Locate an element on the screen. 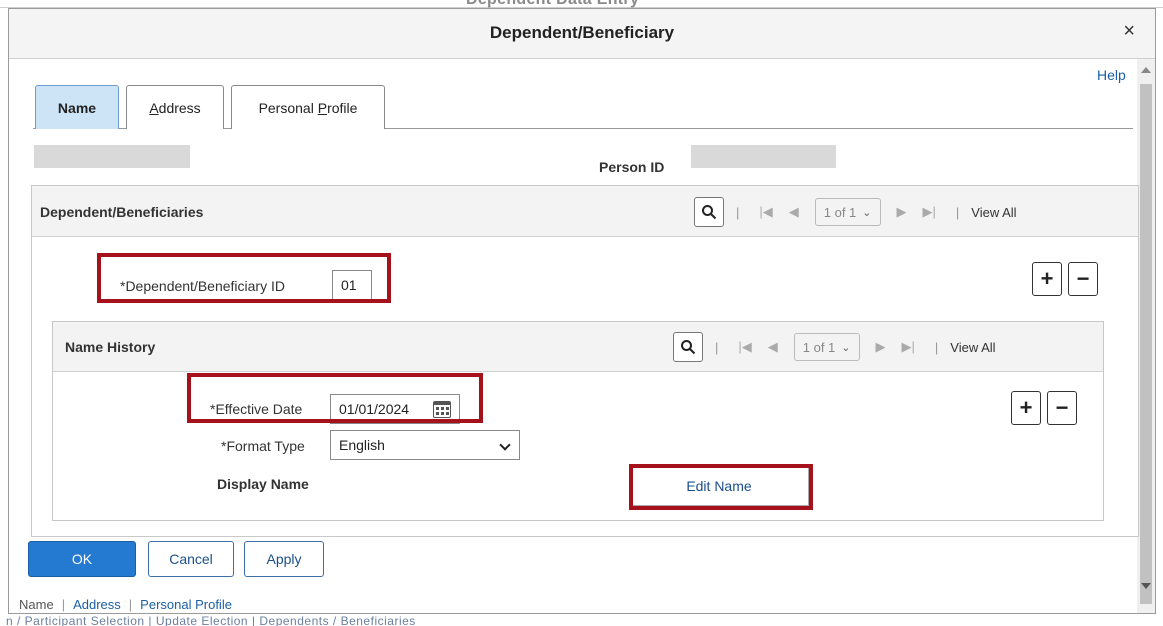 Image resolution: width=1163 pixels, height=626 pixels. ok-button: OK is located at coordinates (82, 559).